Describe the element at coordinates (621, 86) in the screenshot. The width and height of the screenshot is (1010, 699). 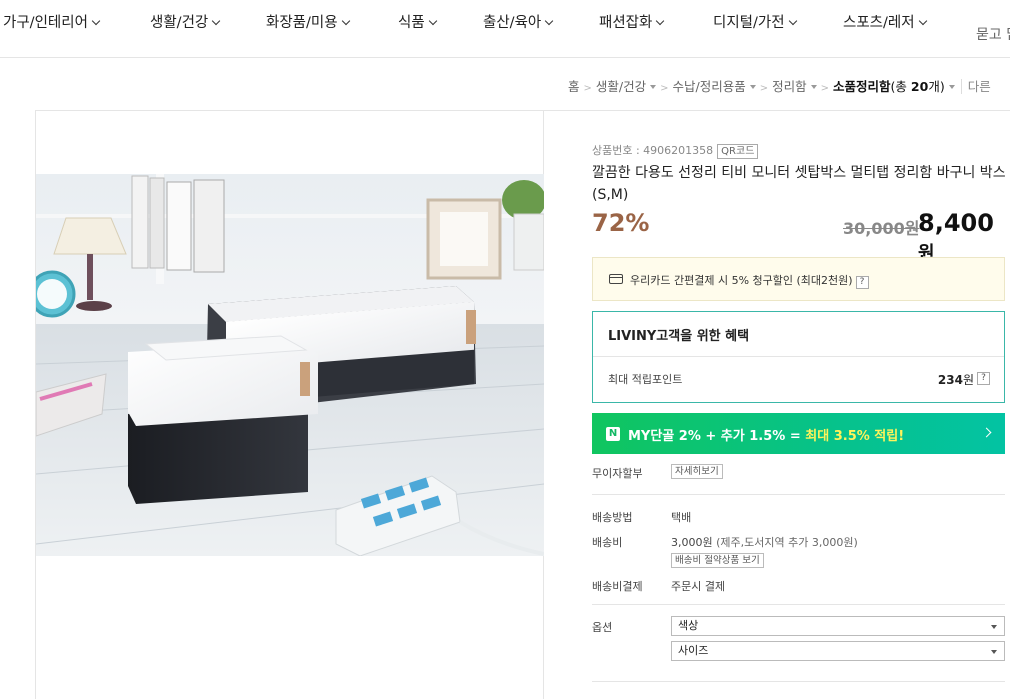
I see `breadcrumb-label: 생활/건강` at that location.